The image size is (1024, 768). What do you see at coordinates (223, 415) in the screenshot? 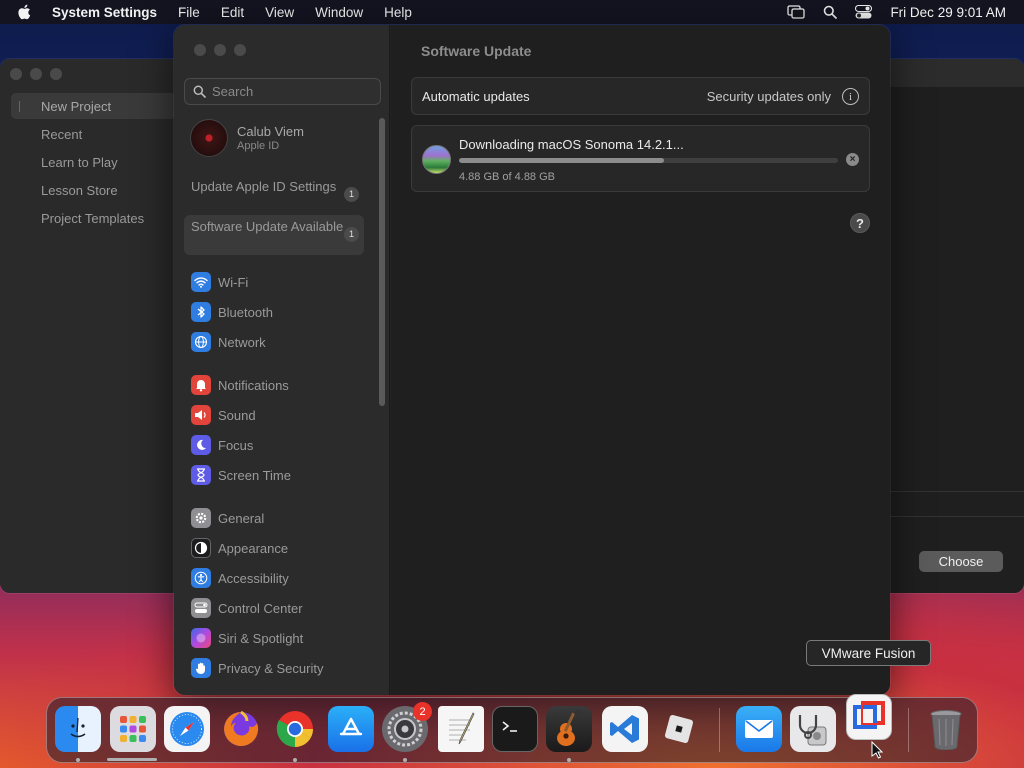
I see `sidebar-item-sound: Sound` at bounding box center [223, 415].